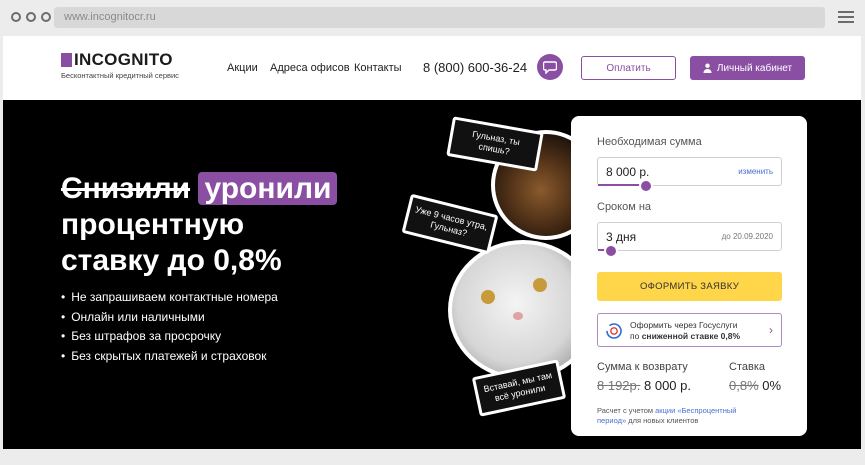  I want to click on term-until: до 20.09.2020, so click(747, 236).